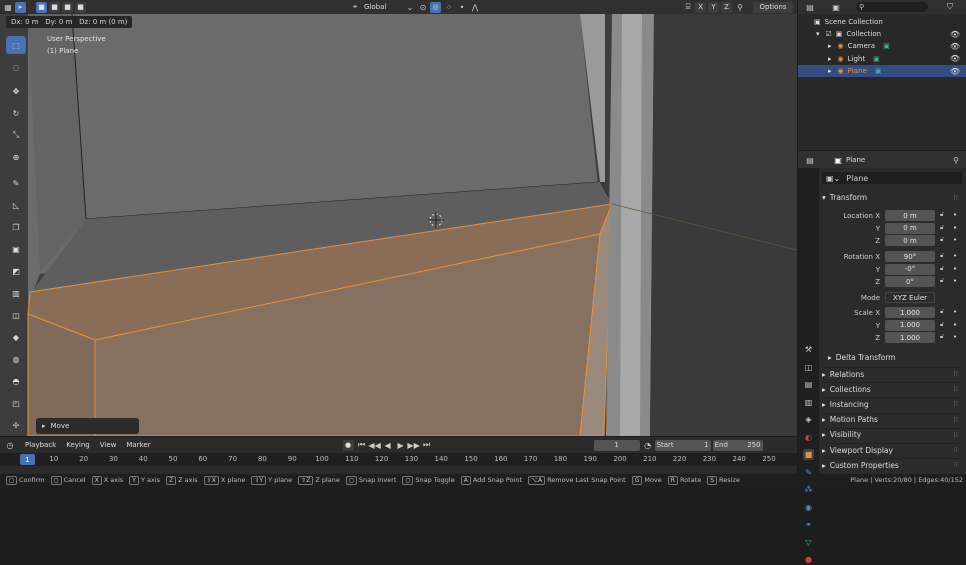  Describe the element at coordinates (956, 160) in the screenshot. I see `pin-icon: ⚲` at that location.